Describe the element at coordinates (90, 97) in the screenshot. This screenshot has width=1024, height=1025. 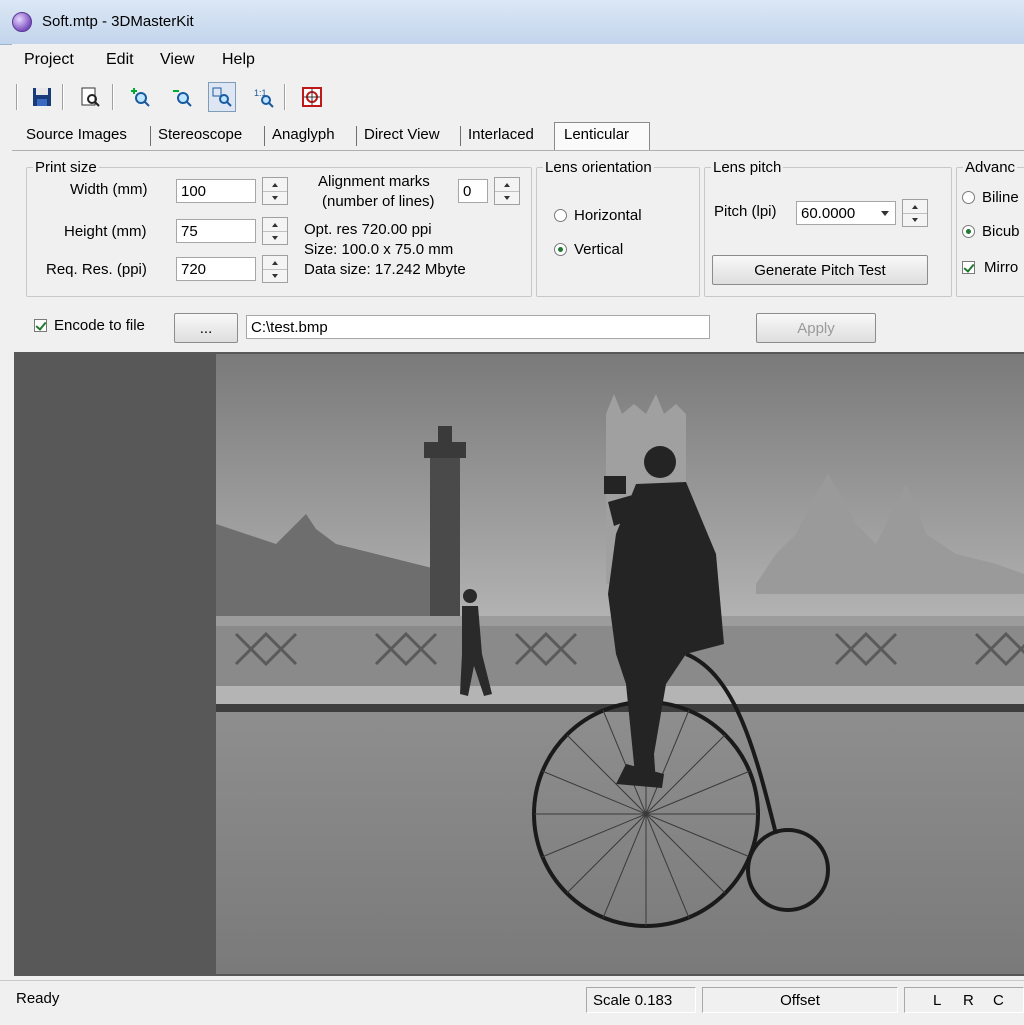
I see `print-preview-icon` at that location.